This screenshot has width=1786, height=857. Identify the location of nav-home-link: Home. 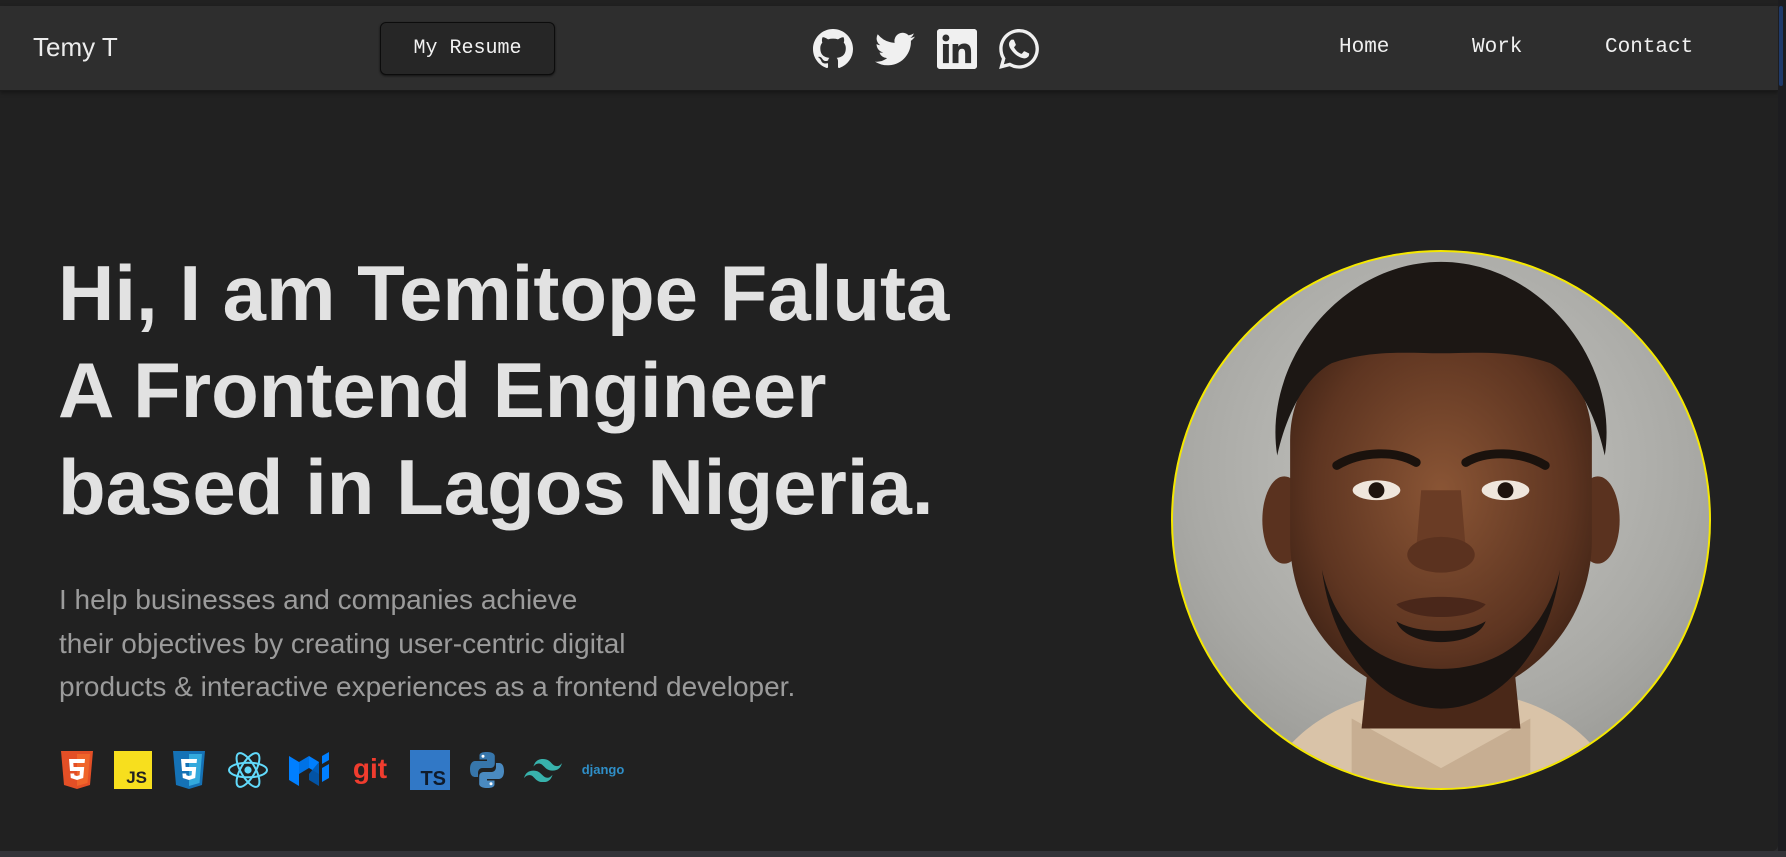
(1364, 47).